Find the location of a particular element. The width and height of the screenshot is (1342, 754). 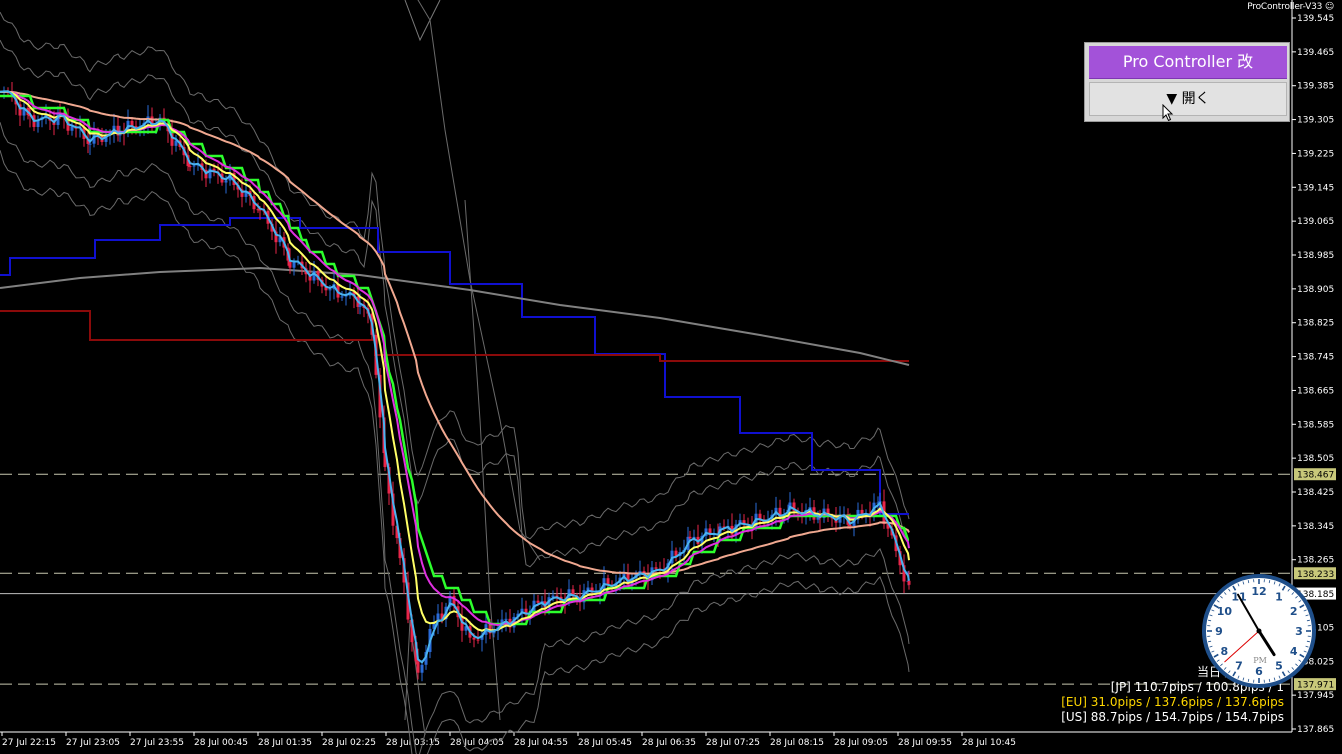

clock-number: 9 is located at coordinates (1219, 631).